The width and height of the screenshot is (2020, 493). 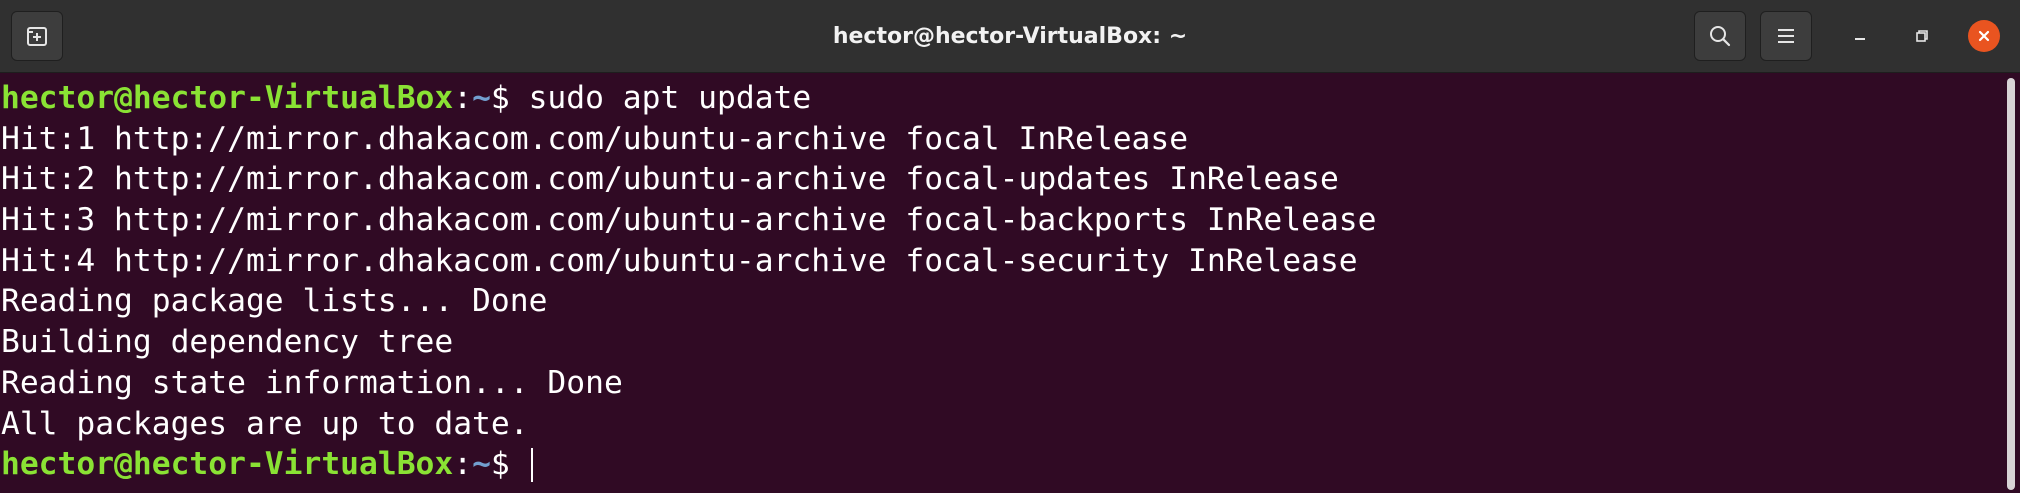 I want to click on minimize-button, so click(x=1860, y=36).